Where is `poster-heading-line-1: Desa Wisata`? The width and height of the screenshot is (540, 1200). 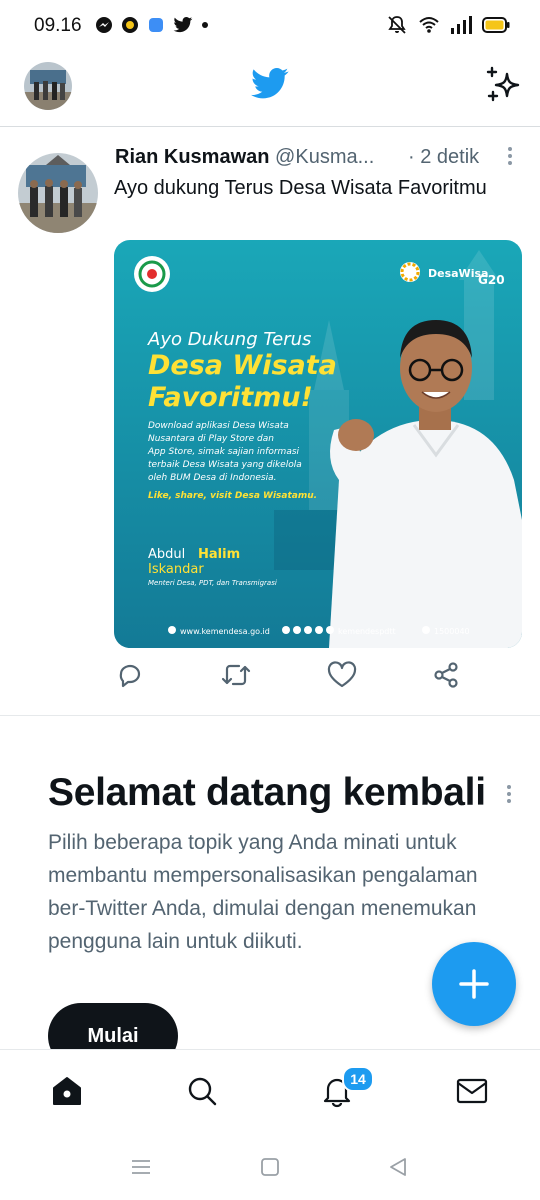
poster-heading-line-1: Desa Wisata is located at coordinates (242, 365).